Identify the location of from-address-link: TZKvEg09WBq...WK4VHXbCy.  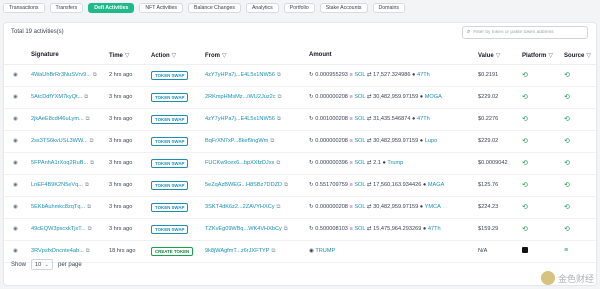
(243, 229).